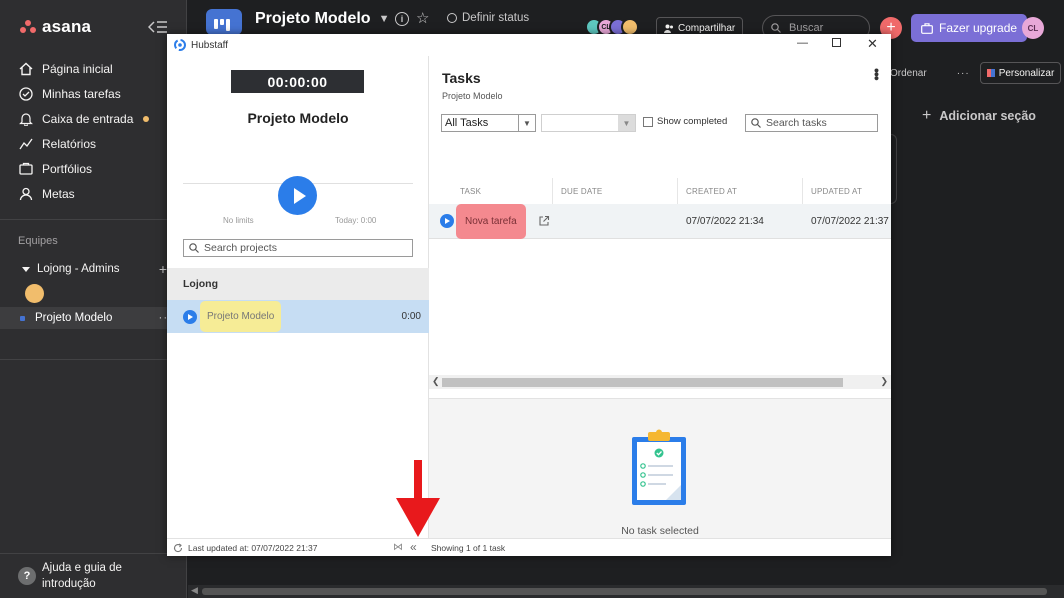 The image size is (1064, 598). Describe the element at coordinates (529, 45) in the screenshot. I see `hubstaff-titlebar: Hubstaff` at that location.